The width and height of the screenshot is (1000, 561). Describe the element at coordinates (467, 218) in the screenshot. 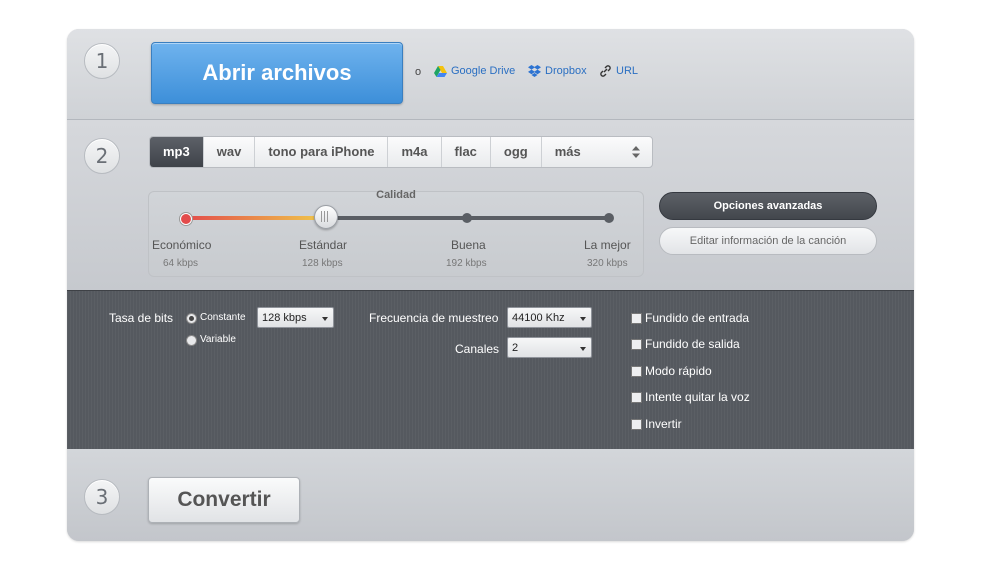

I see `quality-stop-buena` at that location.